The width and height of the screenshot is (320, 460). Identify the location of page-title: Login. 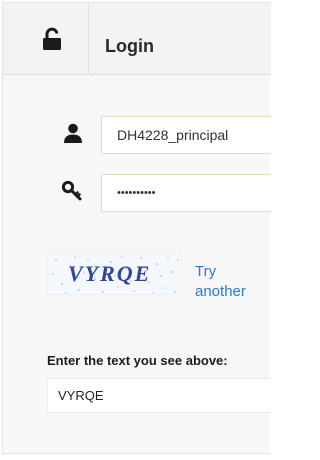
(129, 46).